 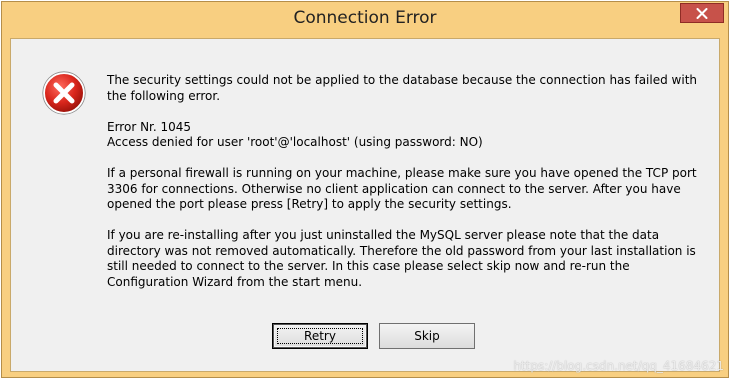 What do you see at coordinates (64, 93) in the screenshot?
I see `error-icon` at bounding box center [64, 93].